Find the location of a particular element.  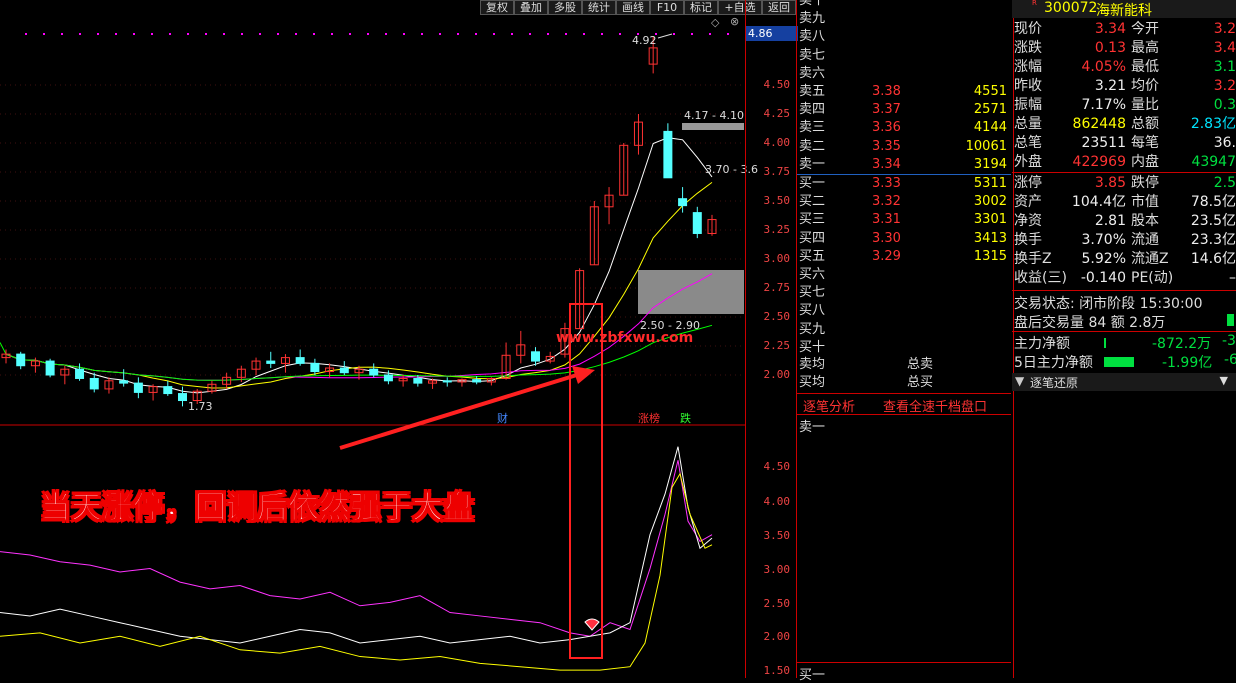

sell-level-label: 卖七 is located at coordinates (812, 55).